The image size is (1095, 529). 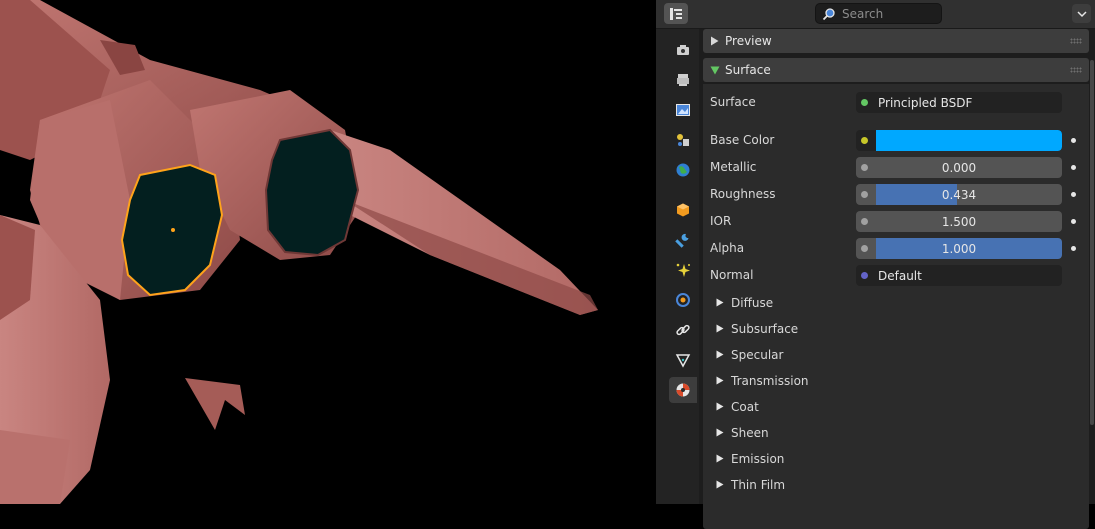 I want to click on material-tab, so click(x=683, y=390).